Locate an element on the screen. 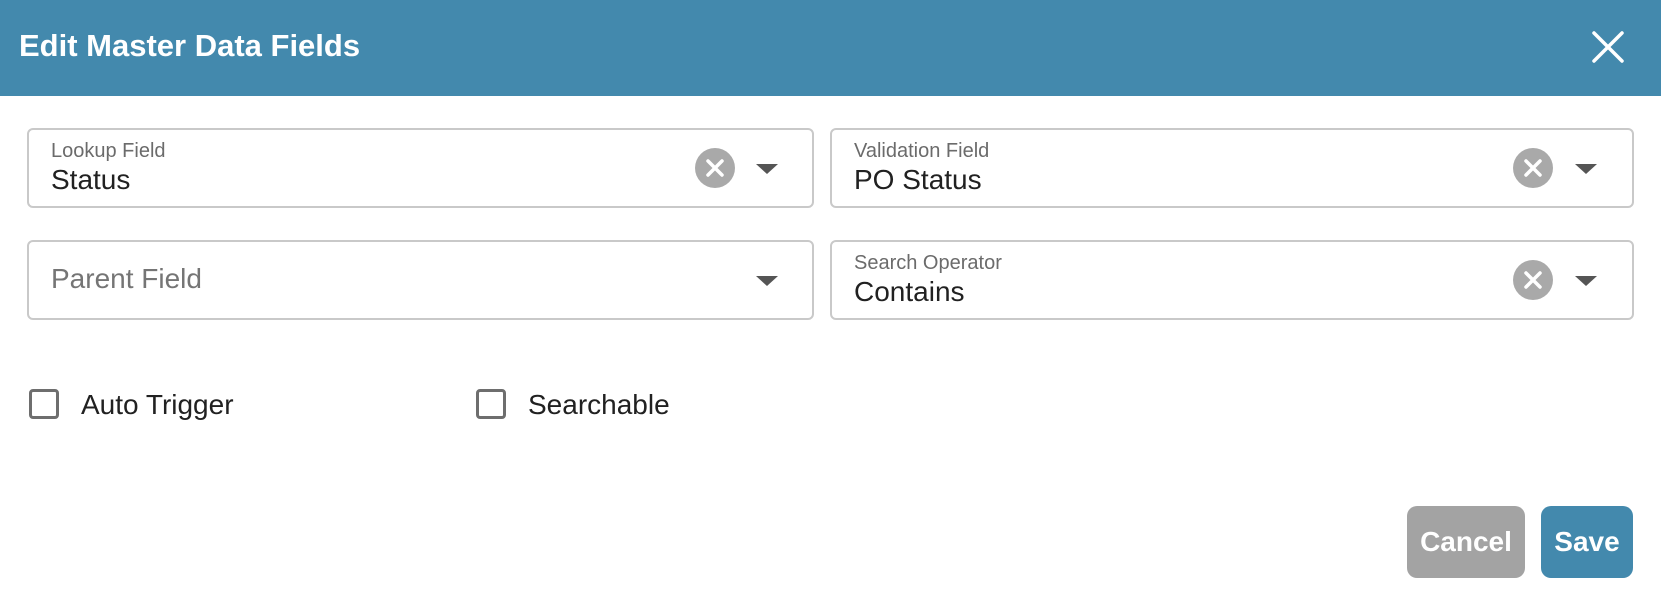 The image size is (1661, 589). parent-field-select: Parent Field is located at coordinates (420, 280).